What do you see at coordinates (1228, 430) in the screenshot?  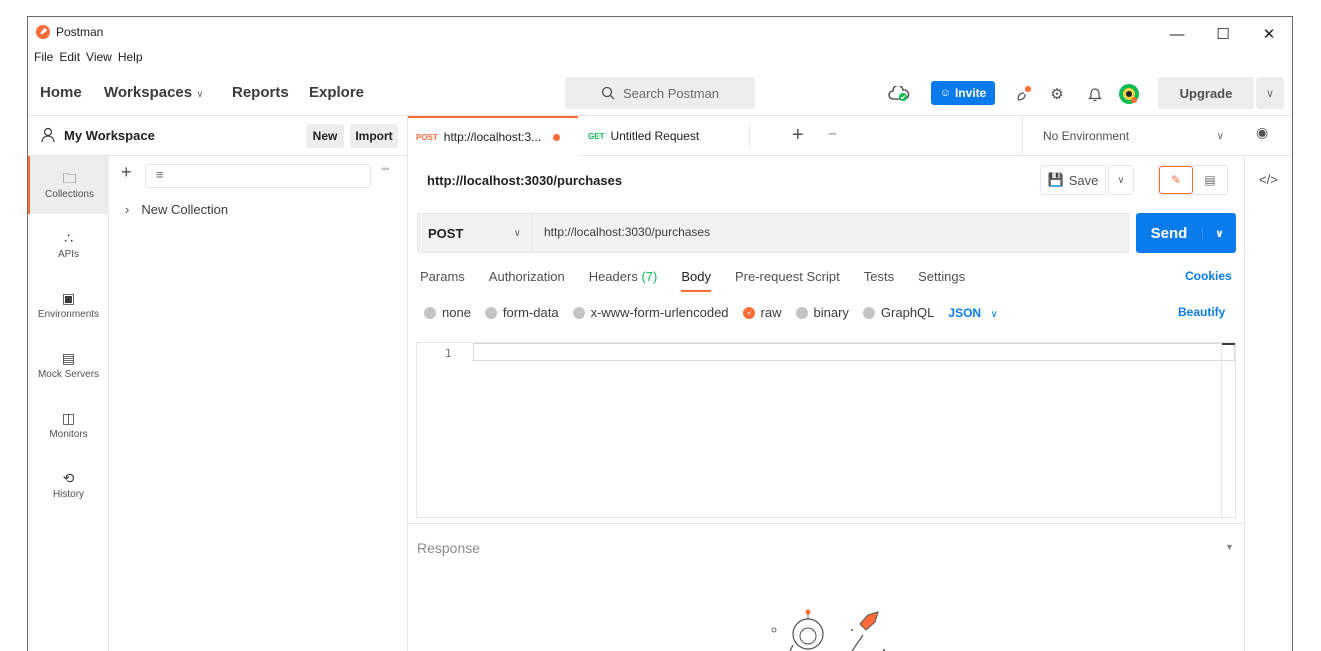 I see `editor-scrollbar` at bounding box center [1228, 430].